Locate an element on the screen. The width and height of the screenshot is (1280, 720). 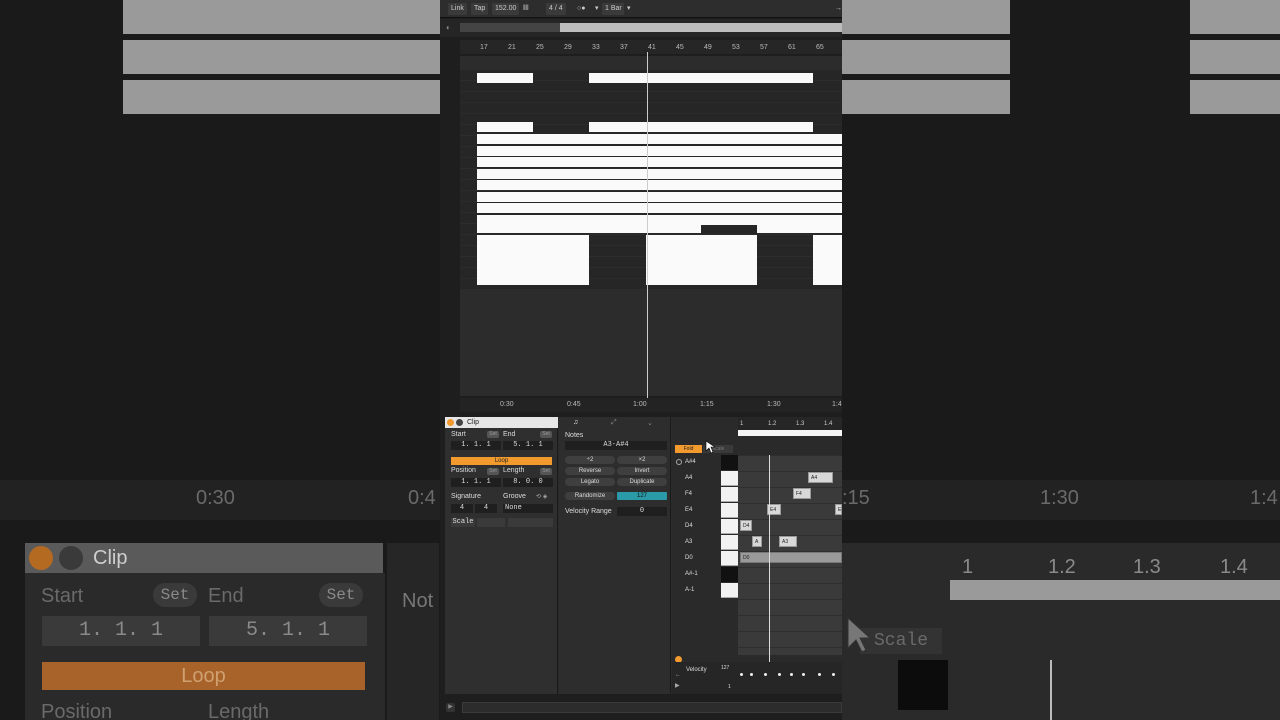
note-tab-icon: ♫ is located at coordinates (575, 422).